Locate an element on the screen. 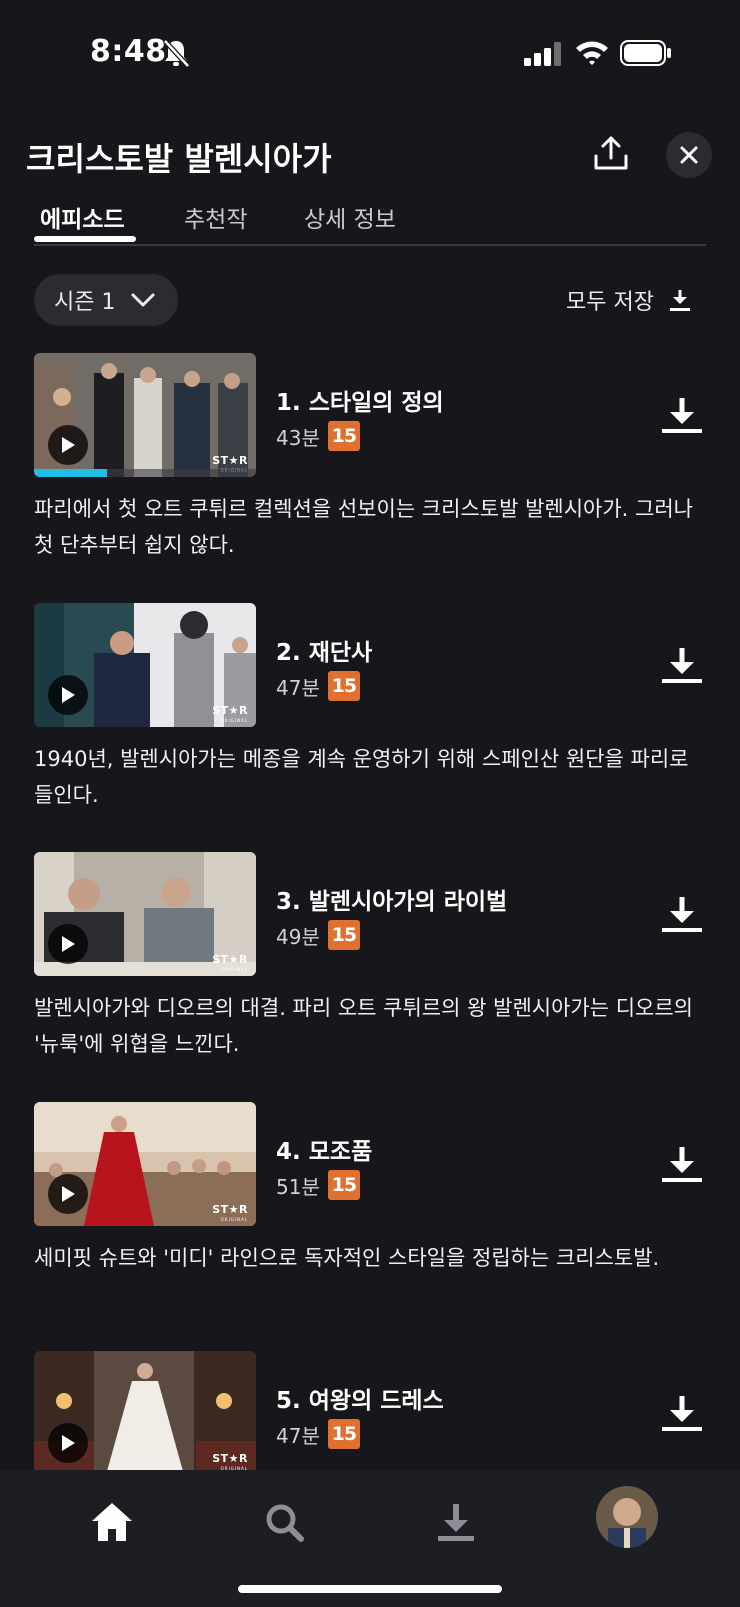  profile-avatar is located at coordinates (627, 1517).